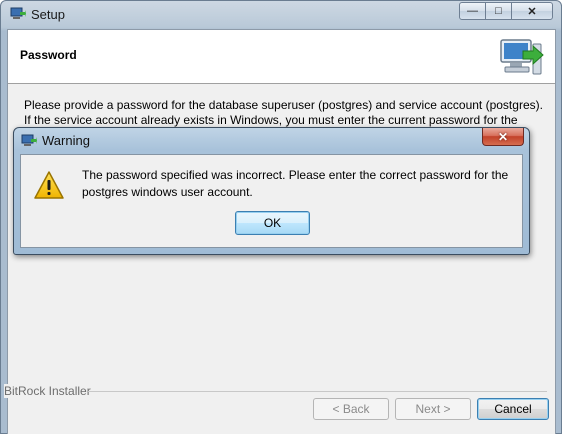 Image resolution: width=570 pixels, height=434 pixels. I want to click on minimize-button: —, so click(472, 11).